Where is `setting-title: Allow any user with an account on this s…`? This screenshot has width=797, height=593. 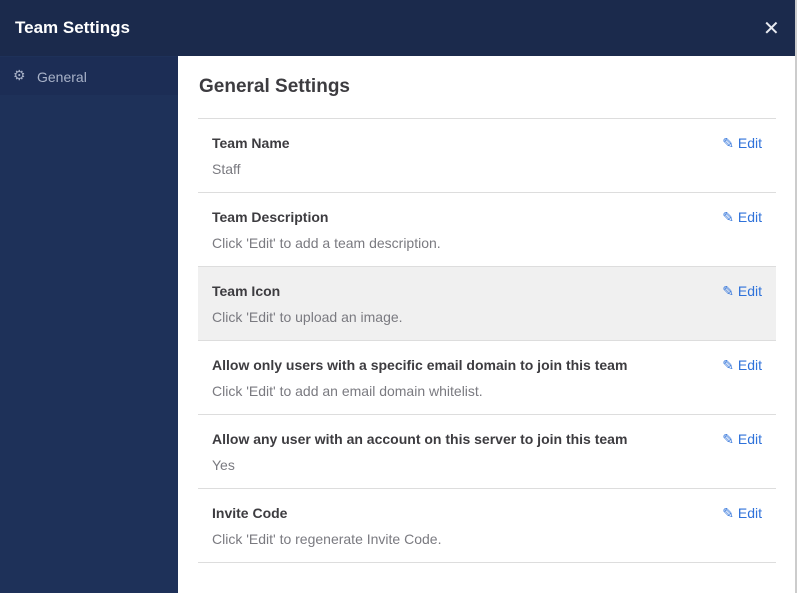
setting-title: Allow any user with an account on this s… is located at coordinates (420, 439).